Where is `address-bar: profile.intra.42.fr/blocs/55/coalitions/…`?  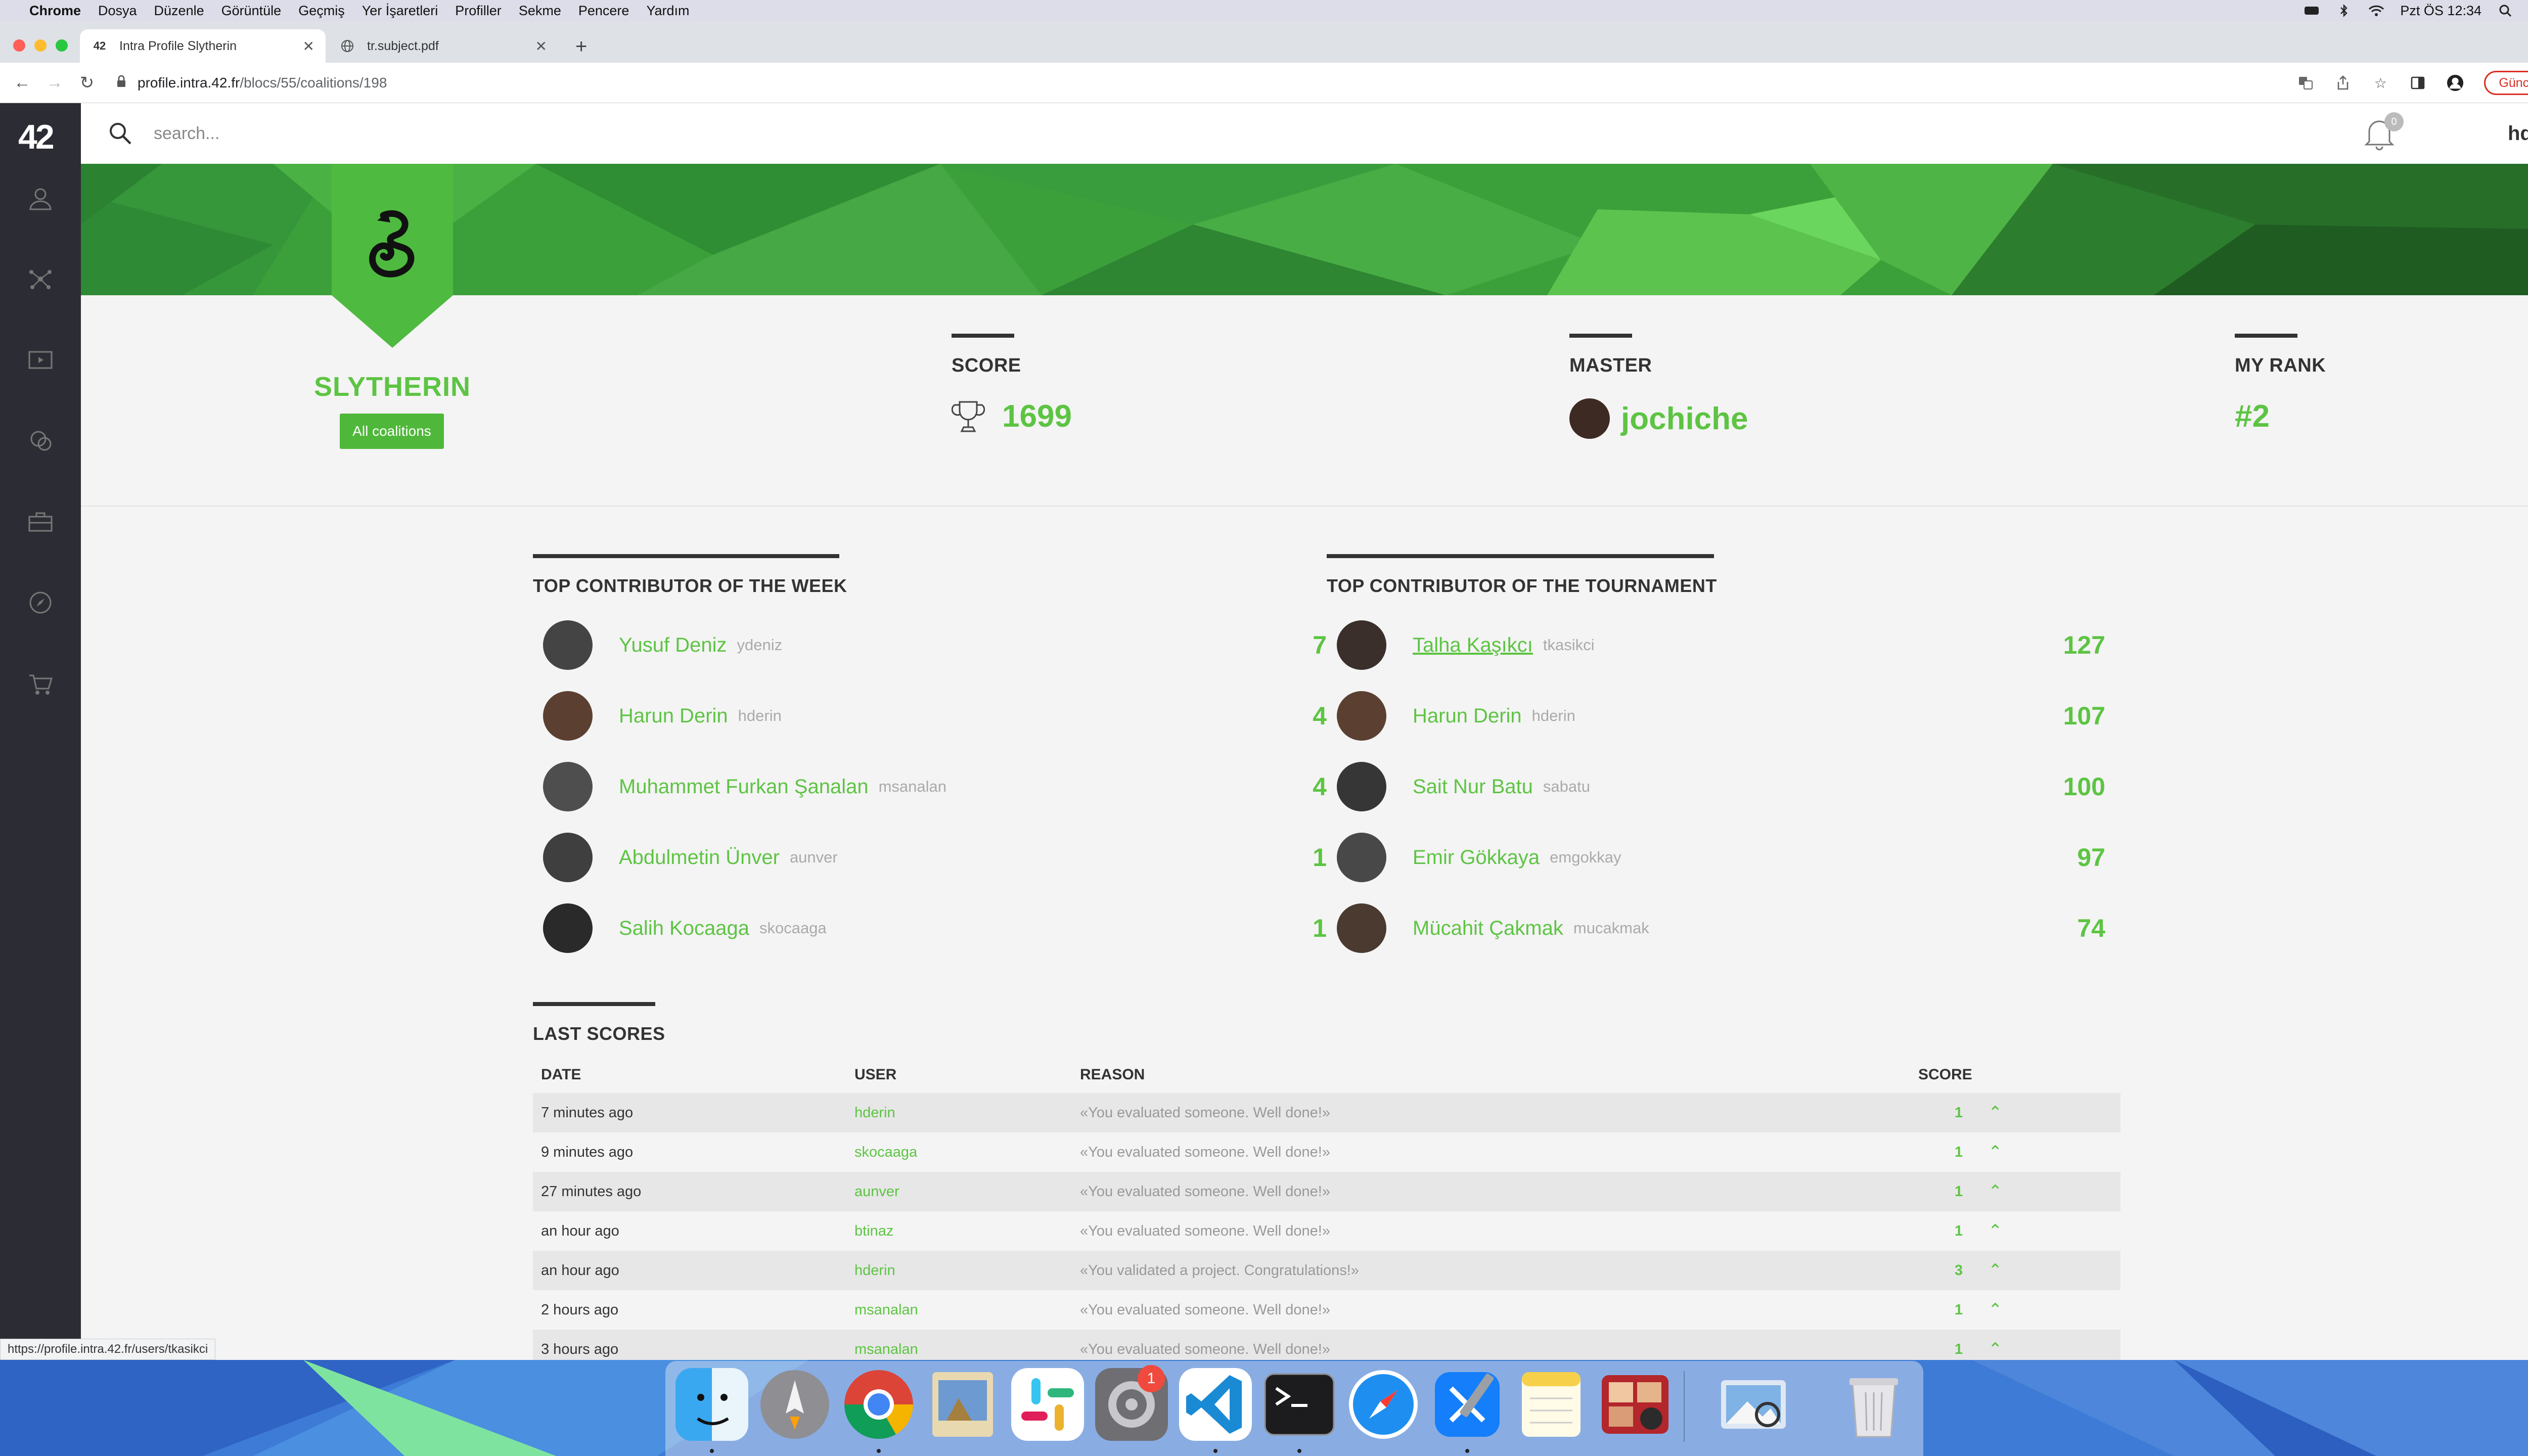 address-bar: profile.intra.42.fr/blocs/55/coalitions/… is located at coordinates (252, 83).